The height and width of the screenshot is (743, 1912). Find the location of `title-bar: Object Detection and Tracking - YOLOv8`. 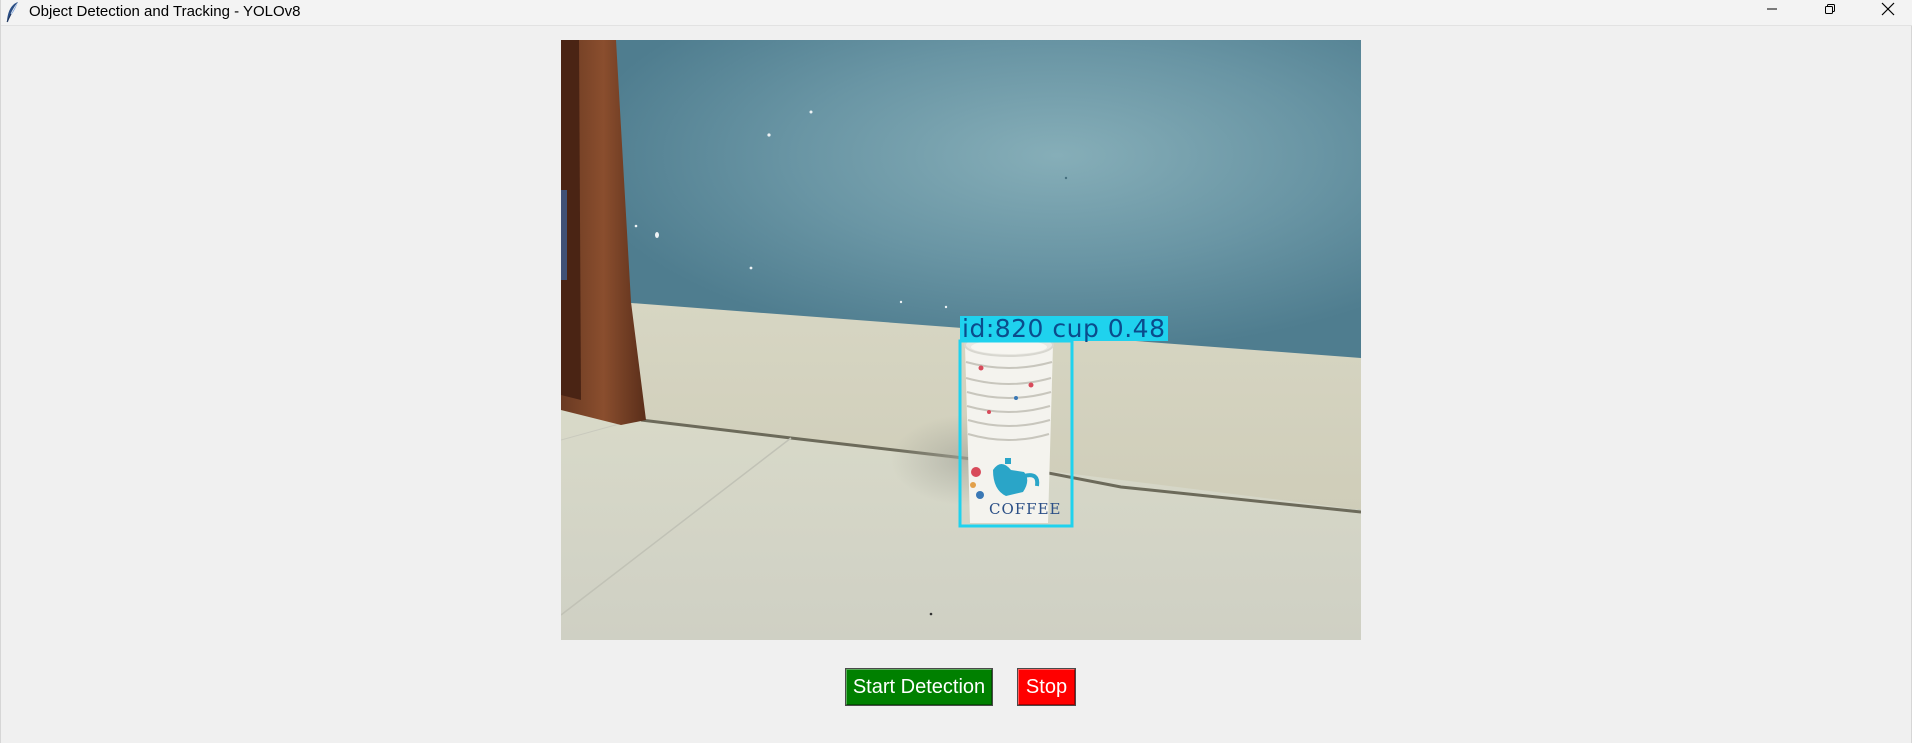

title-bar: Object Detection and Tracking - YOLOv8 is located at coordinates (956, 13).